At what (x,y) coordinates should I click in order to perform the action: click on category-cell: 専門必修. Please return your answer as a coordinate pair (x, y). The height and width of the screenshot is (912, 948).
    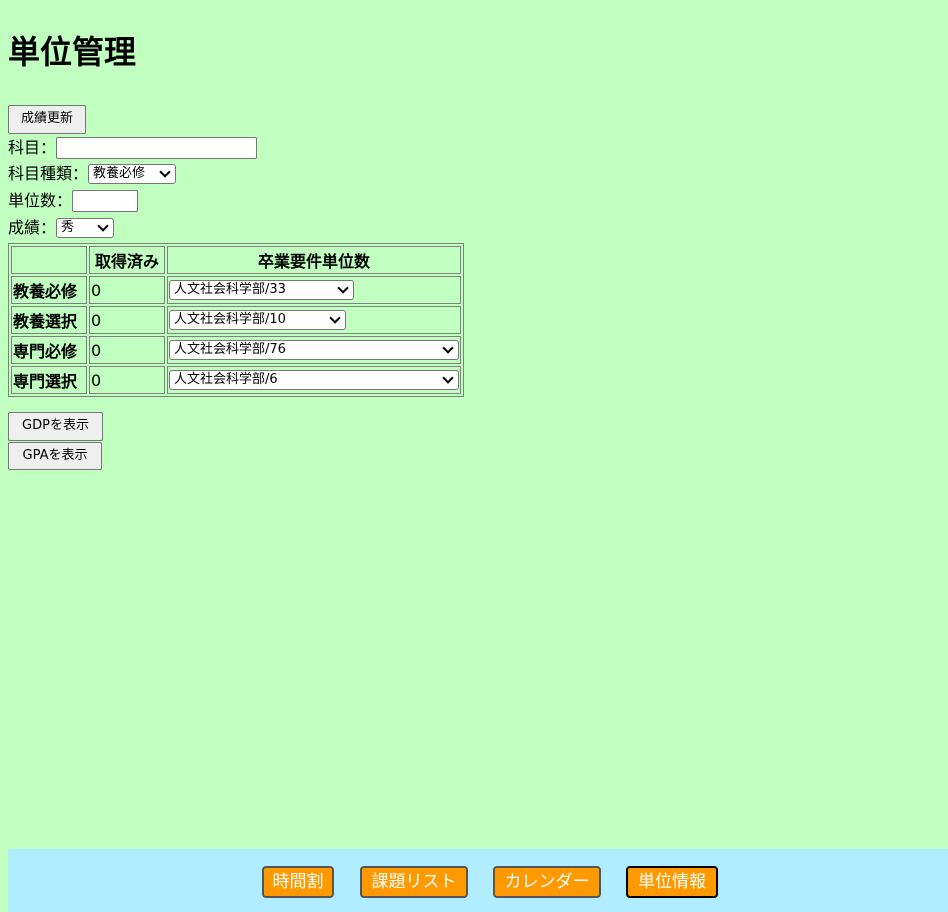
    Looking at the image, I should click on (49, 350).